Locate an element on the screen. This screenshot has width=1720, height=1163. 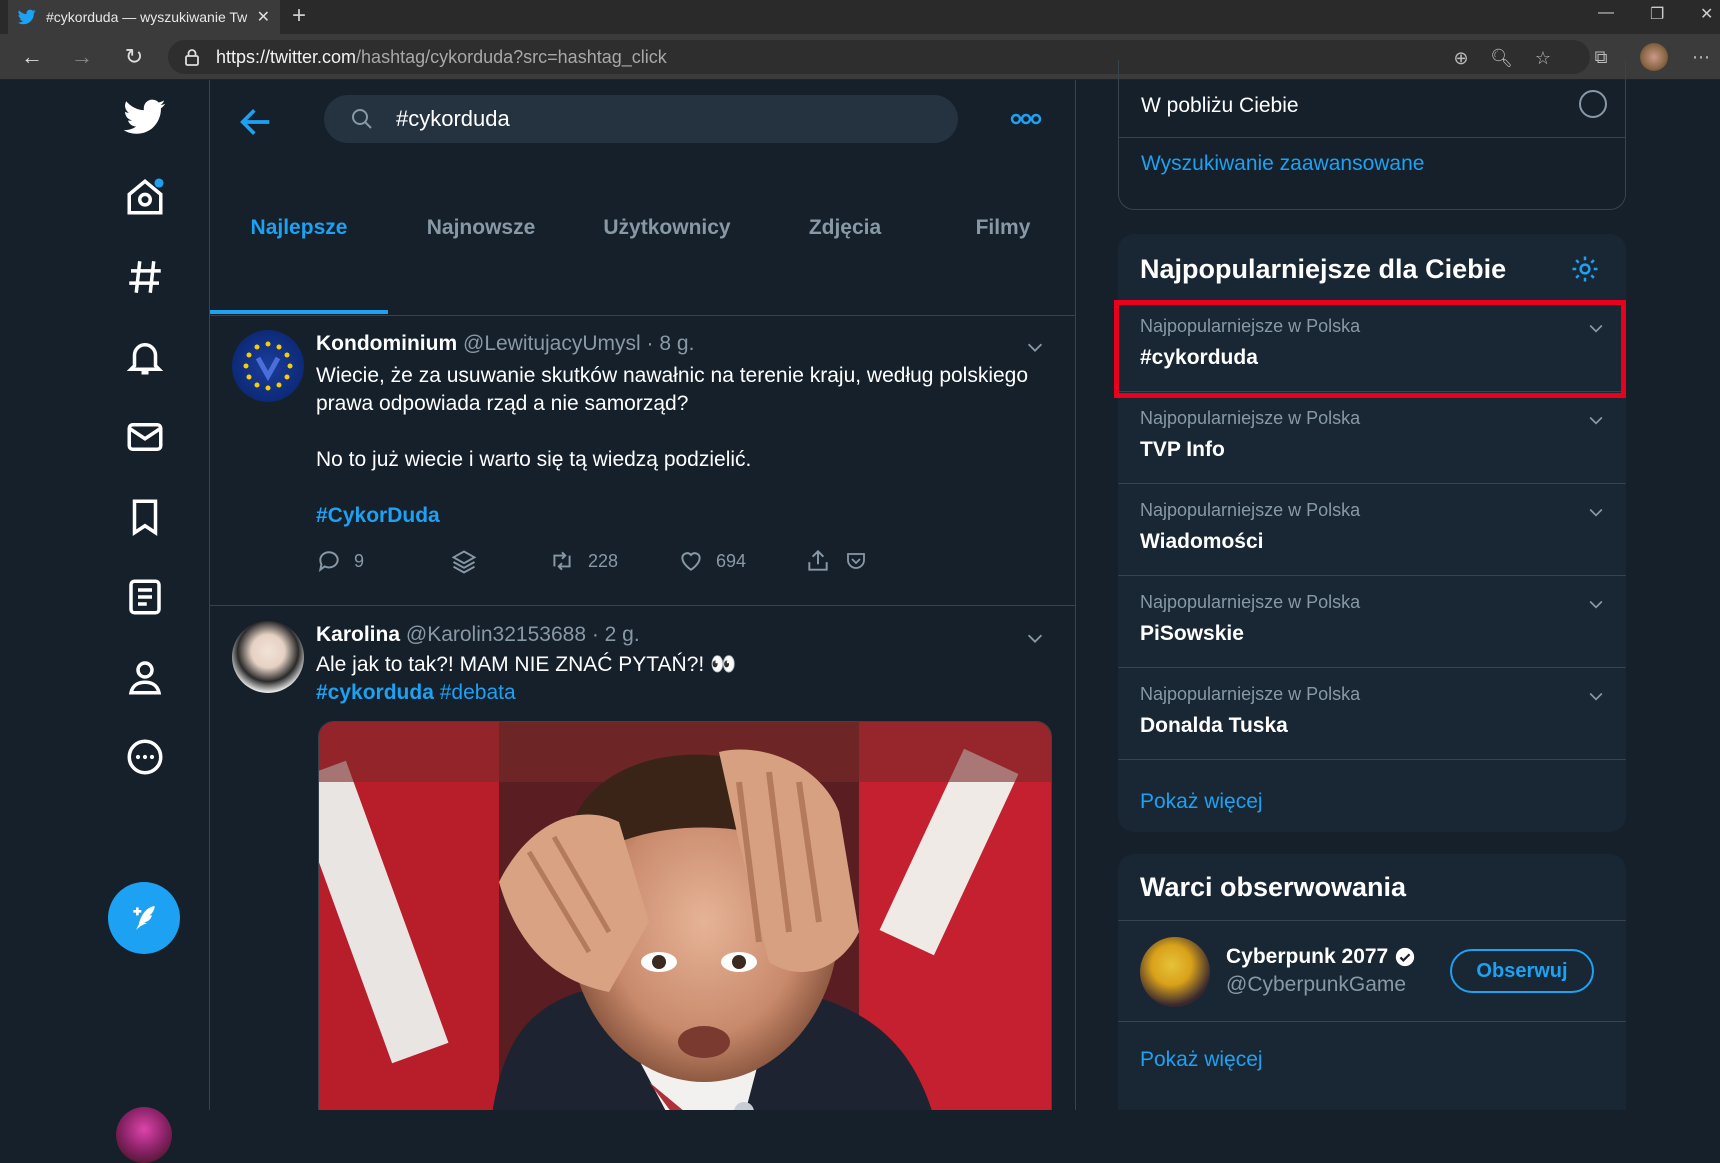
nearby-option: W pobliżu Ciebie is located at coordinates (1372, 109).